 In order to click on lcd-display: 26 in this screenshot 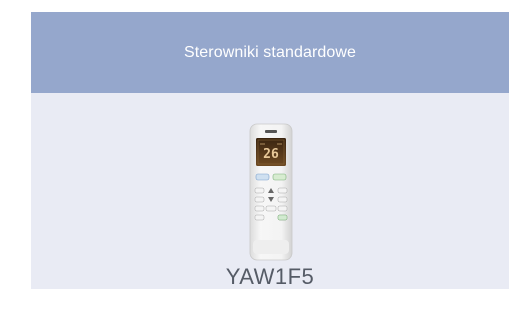, I will do `click(271, 154)`.